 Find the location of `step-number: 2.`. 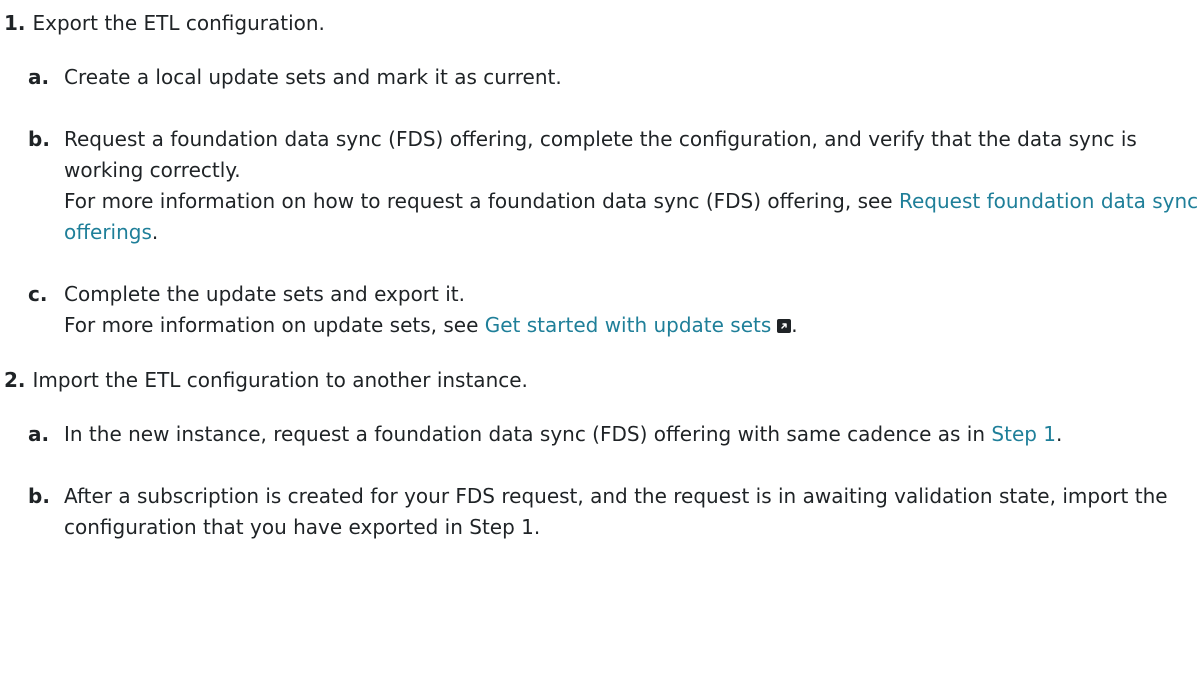

step-number: 2. is located at coordinates (15, 380).